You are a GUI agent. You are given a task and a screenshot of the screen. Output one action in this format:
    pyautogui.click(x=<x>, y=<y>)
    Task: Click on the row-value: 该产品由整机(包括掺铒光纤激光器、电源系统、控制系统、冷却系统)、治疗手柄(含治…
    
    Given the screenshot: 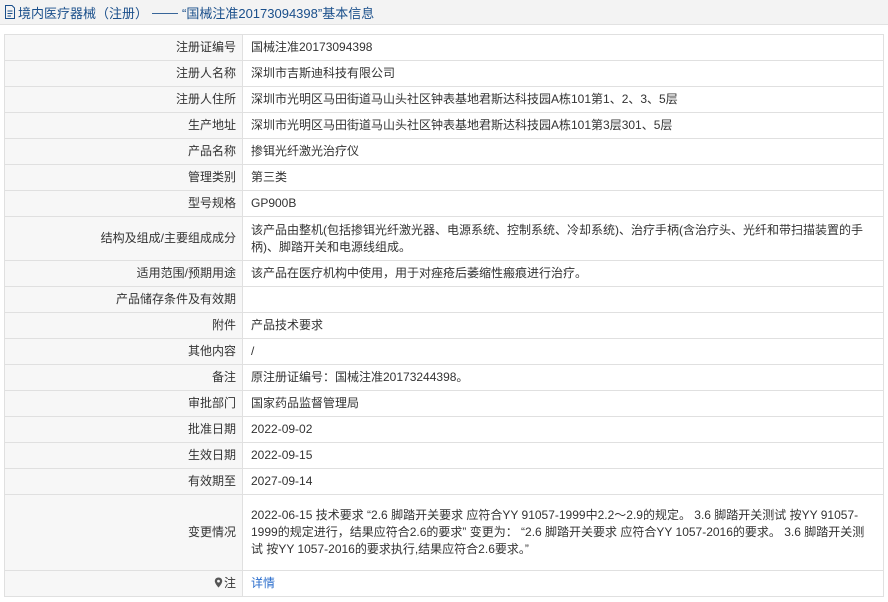 What is the action you would take?
    pyautogui.click(x=563, y=238)
    